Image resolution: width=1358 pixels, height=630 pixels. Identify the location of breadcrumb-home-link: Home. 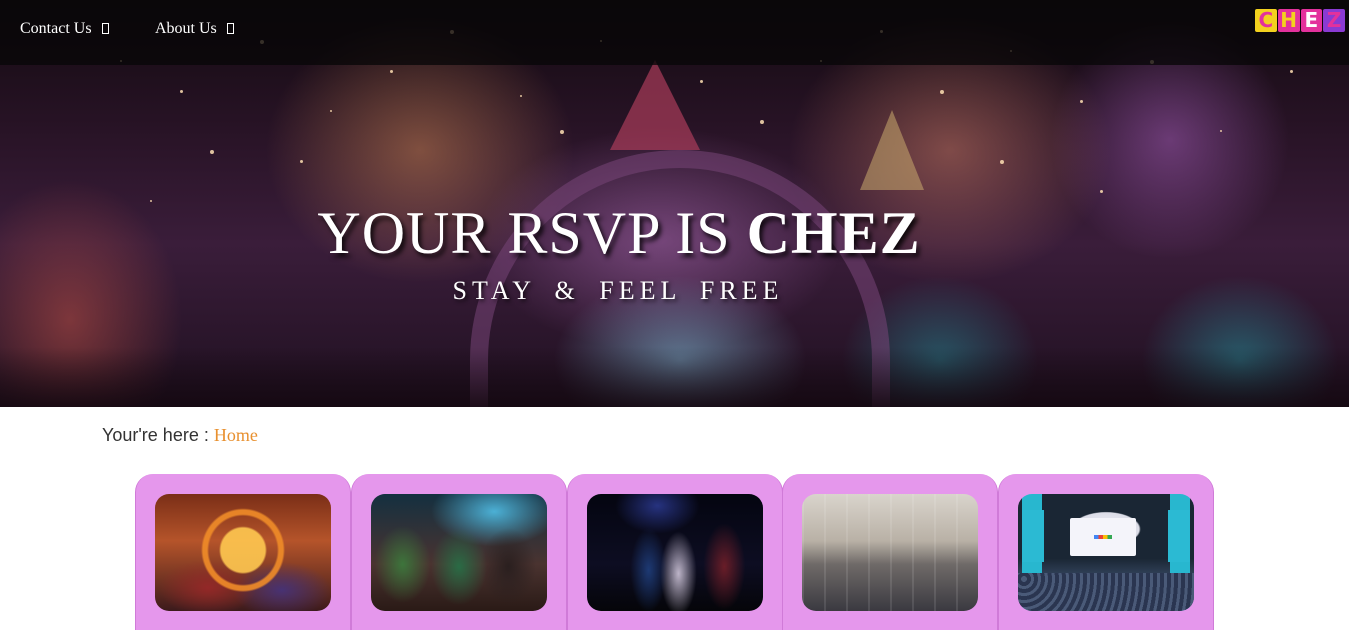
(236, 435).